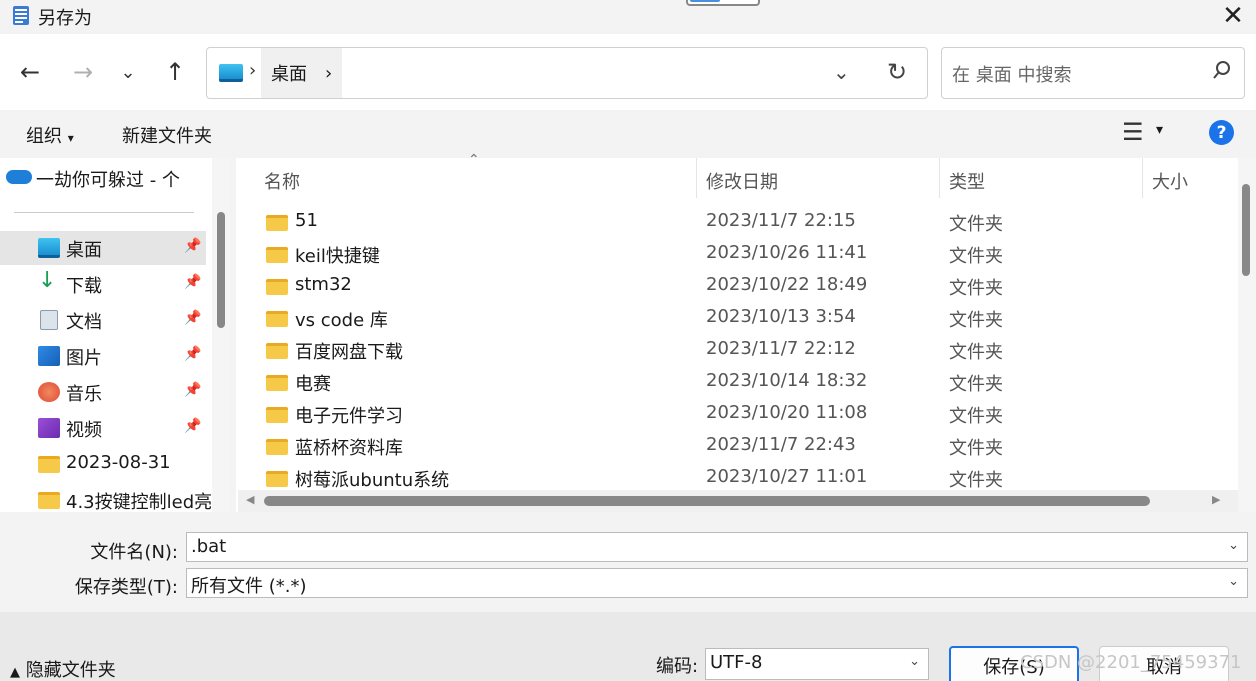  I want to click on sidebar-scrollbar-thumb, so click(221, 270).